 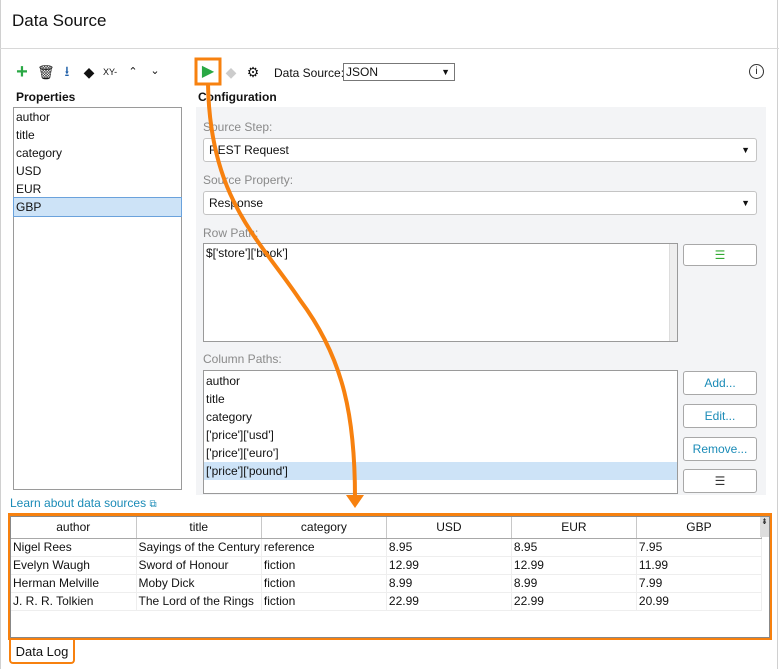 I want to click on annotation-arrowhead, so click(x=355, y=501).